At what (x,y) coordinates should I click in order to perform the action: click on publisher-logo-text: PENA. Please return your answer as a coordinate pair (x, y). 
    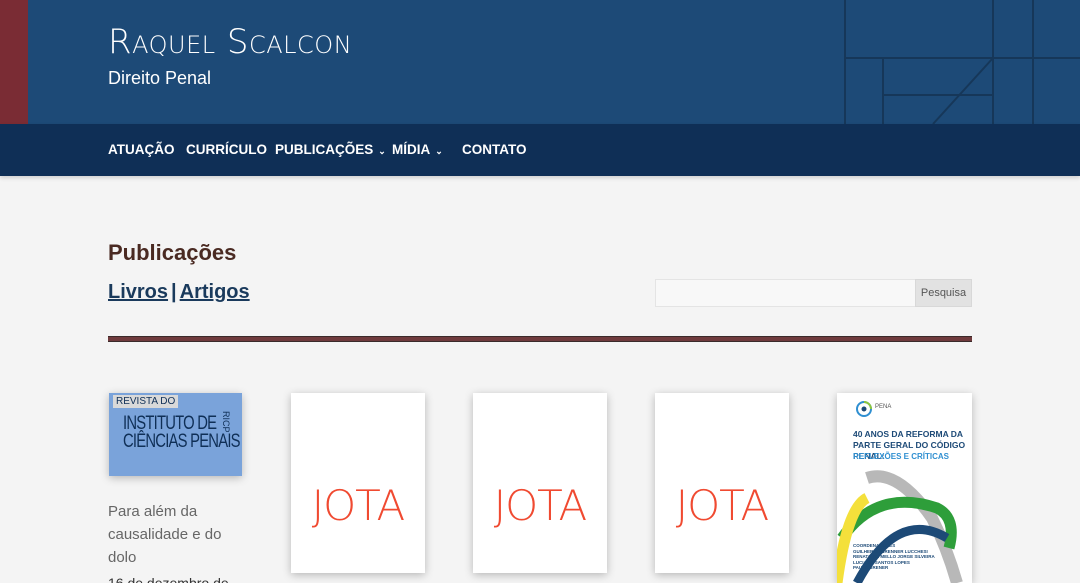
    Looking at the image, I should click on (883, 407).